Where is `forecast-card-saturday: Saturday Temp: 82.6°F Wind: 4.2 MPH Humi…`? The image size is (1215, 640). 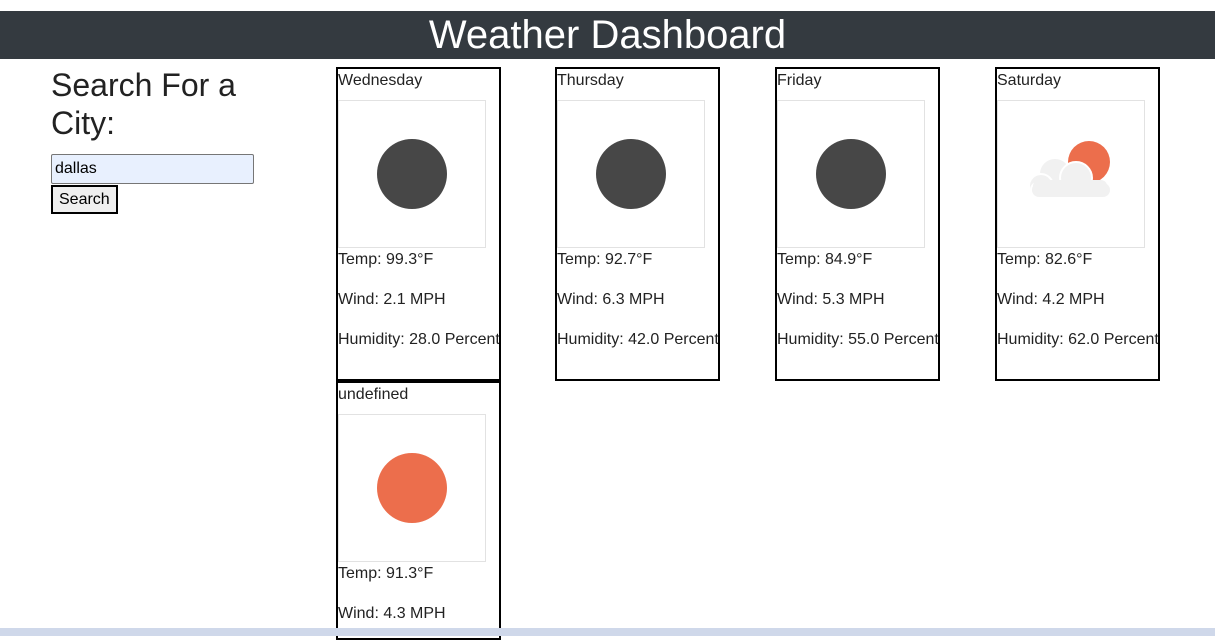 forecast-card-saturday: Saturday Temp: 82.6°F Wind: 4.2 MPH Humi… is located at coordinates (1077, 224).